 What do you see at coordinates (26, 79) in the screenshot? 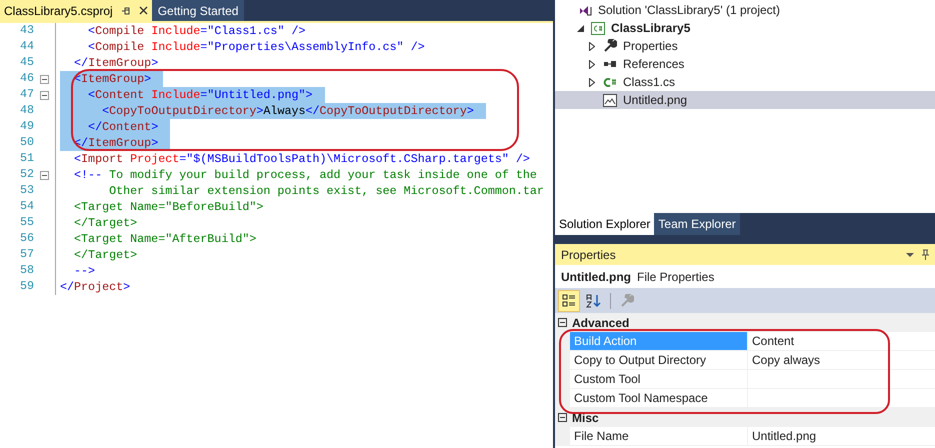
I see `line-number: 46` at bounding box center [26, 79].